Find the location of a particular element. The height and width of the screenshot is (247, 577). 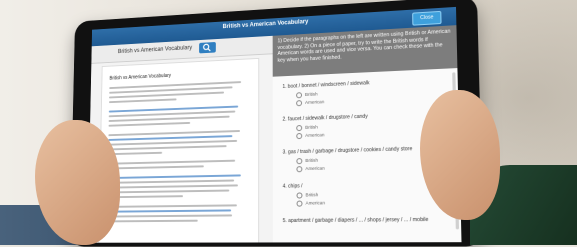

option-british-4: British is located at coordinates (307, 195).